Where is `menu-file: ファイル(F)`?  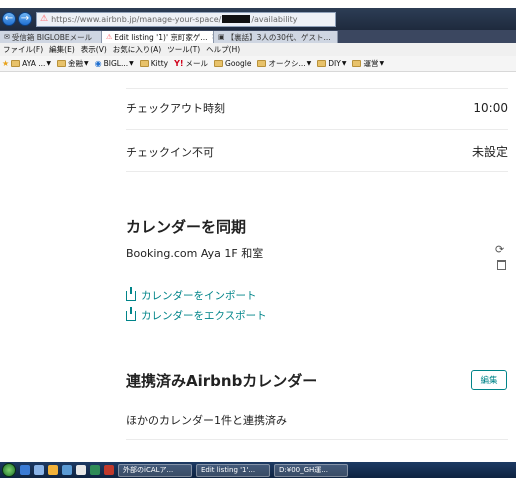 menu-file: ファイル(F) is located at coordinates (23, 49).